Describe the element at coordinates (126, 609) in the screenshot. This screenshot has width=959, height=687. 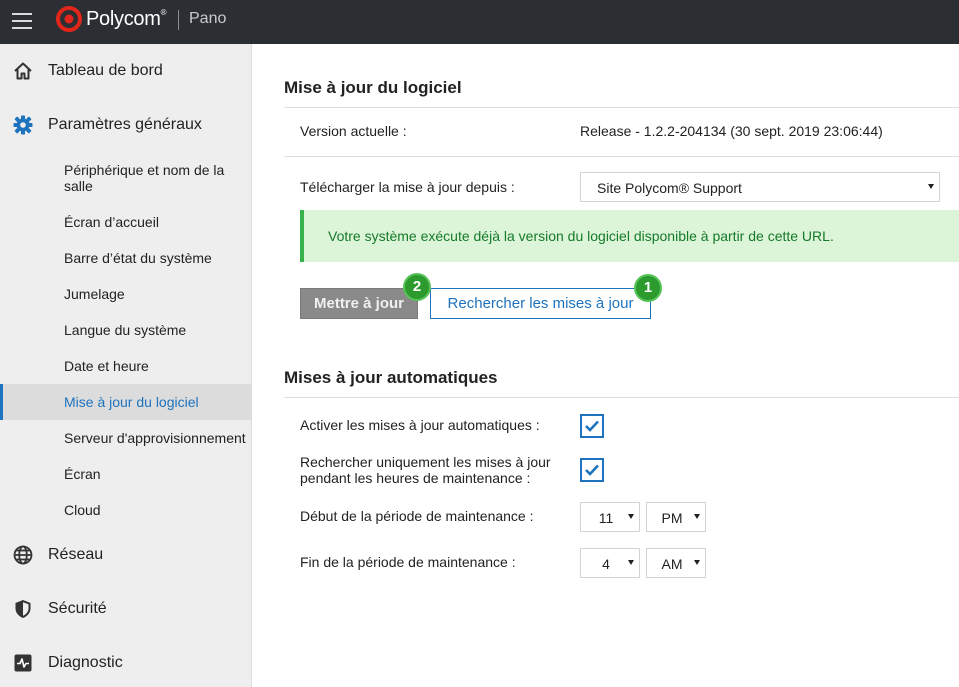
I see `sidebar-item-security: Sécurité` at that location.